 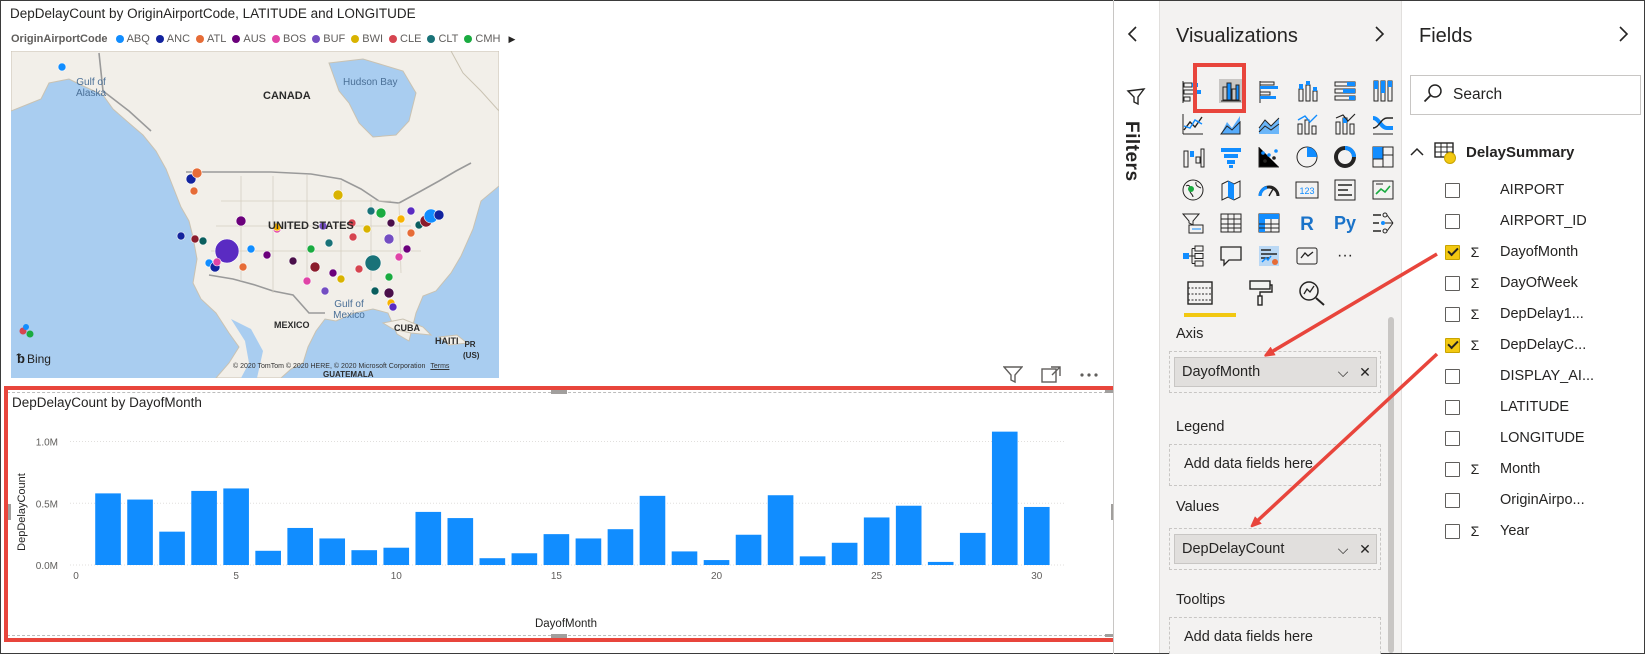 I want to click on decomposition-tree-icon, so click(x=1193, y=255).